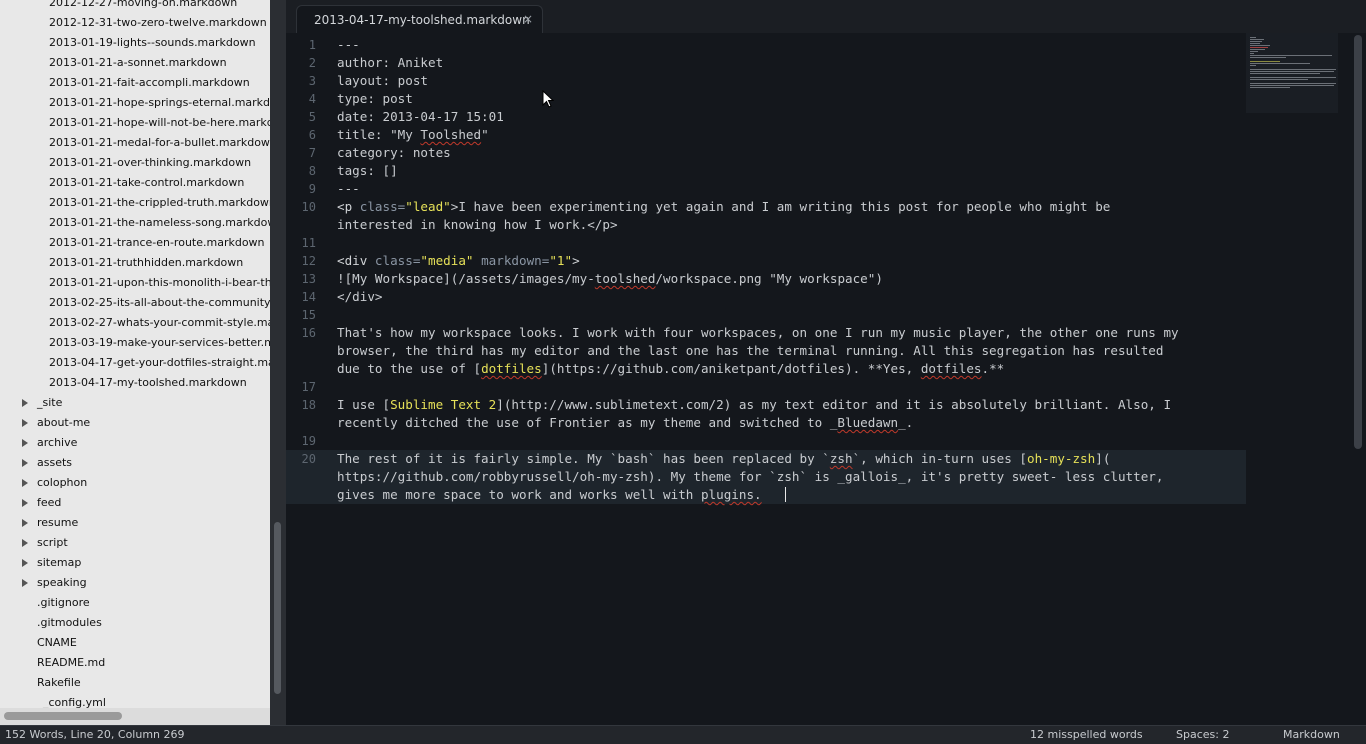  I want to click on line-text: category: notes, so click(394, 152).